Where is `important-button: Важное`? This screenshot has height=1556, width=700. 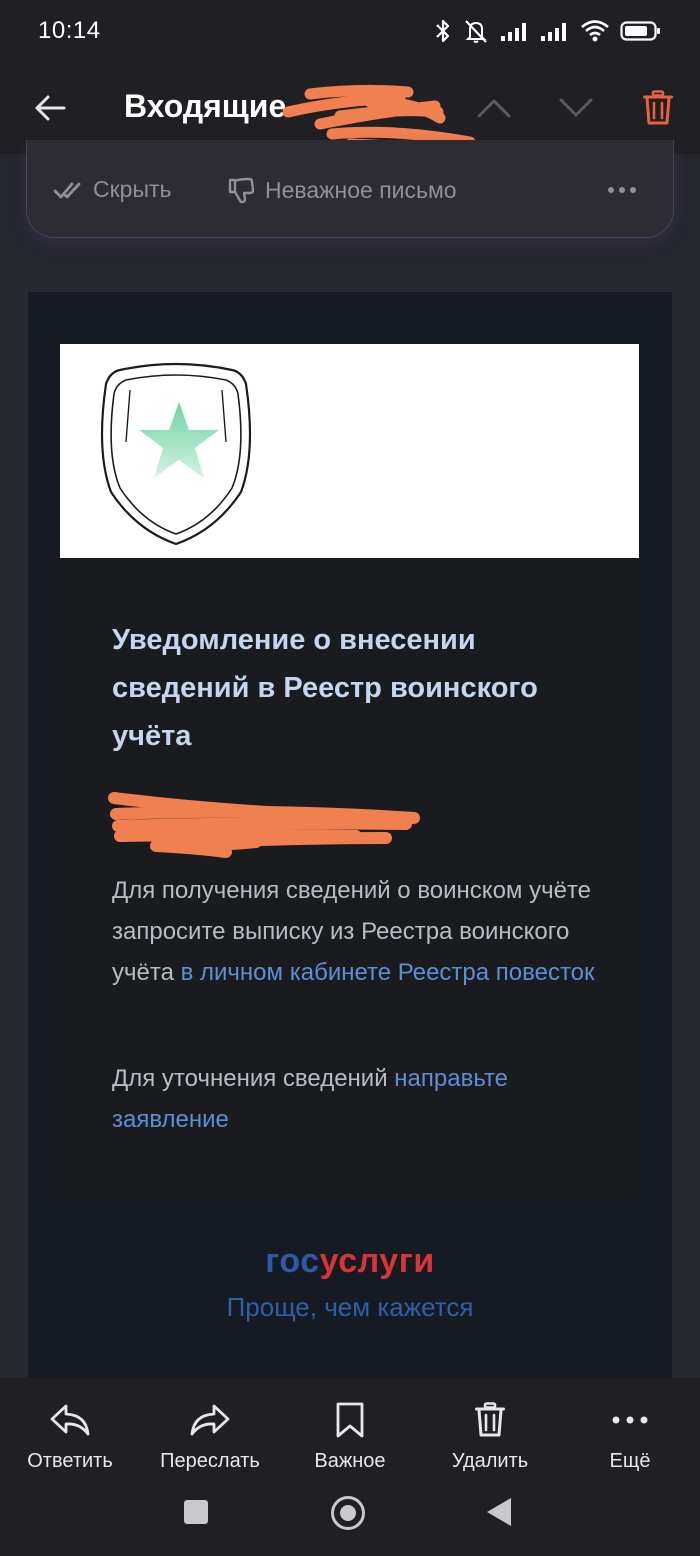
important-button: Важное is located at coordinates (350, 1436).